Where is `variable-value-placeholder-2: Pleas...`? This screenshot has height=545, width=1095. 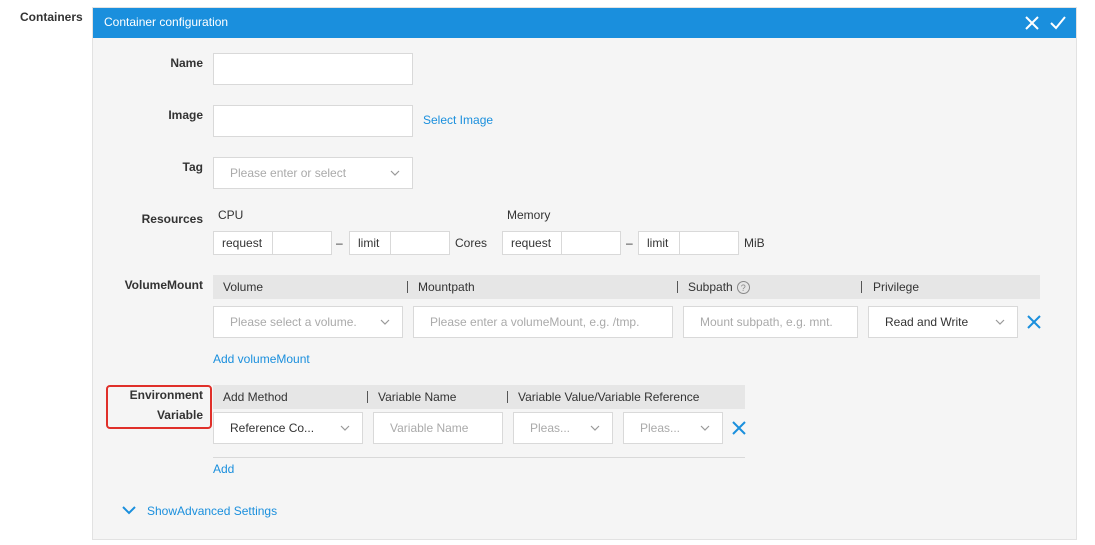 variable-value-placeholder-2: Pleas... is located at coordinates (660, 428).